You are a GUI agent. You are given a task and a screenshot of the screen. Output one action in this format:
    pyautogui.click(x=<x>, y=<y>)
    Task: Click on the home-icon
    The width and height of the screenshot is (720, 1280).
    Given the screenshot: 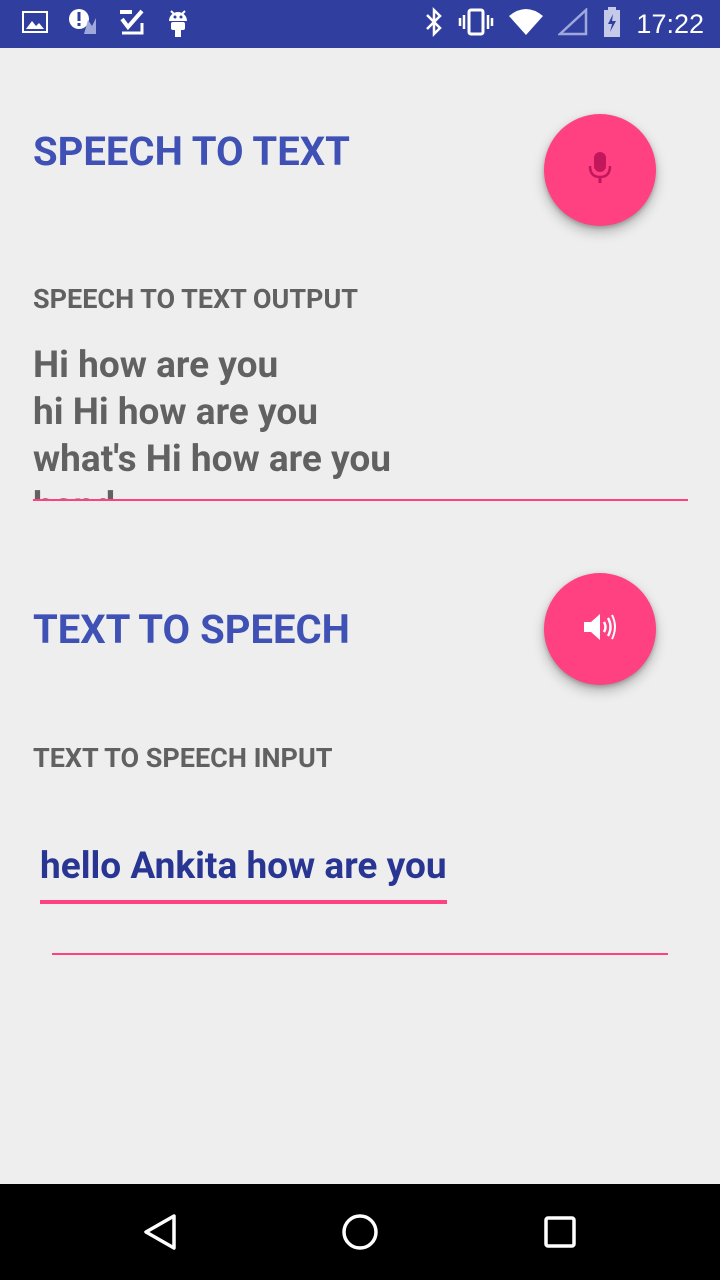 What is the action you would take?
    pyautogui.click(x=360, y=1237)
    